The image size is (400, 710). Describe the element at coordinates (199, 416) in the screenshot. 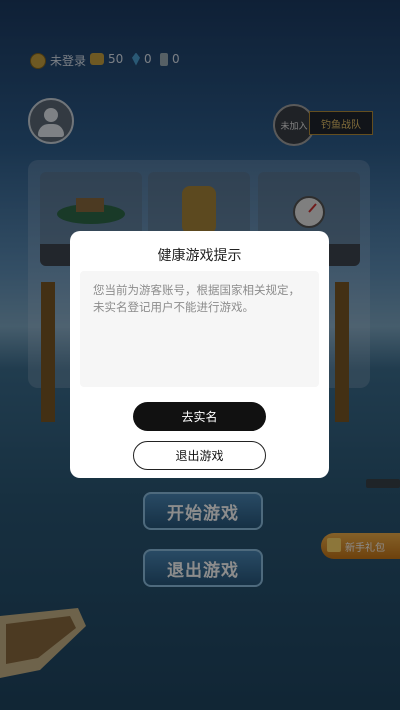

I see `verify-identity-button: 去实名` at that location.